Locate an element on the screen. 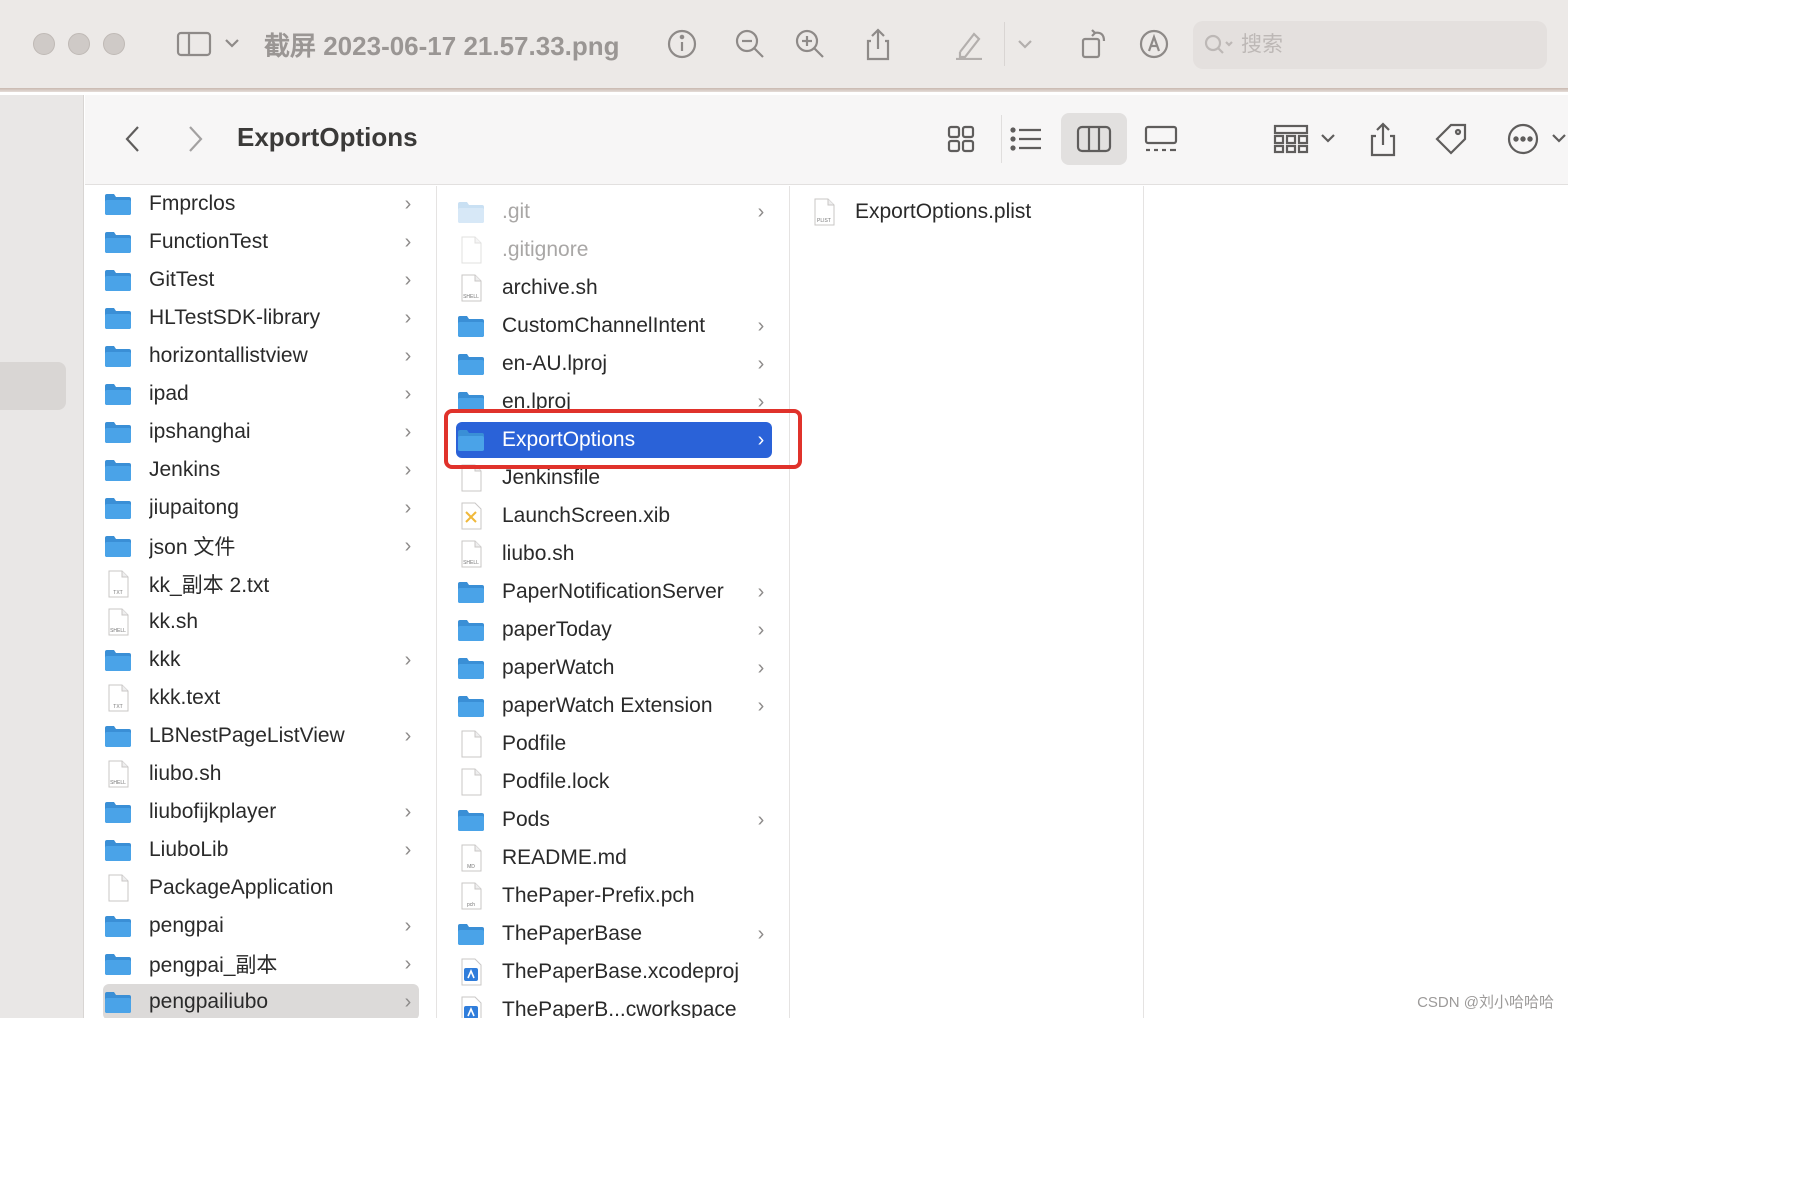 The width and height of the screenshot is (1818, 1180). col1-item: LiuboLib › is located at coordinates (261, 850).